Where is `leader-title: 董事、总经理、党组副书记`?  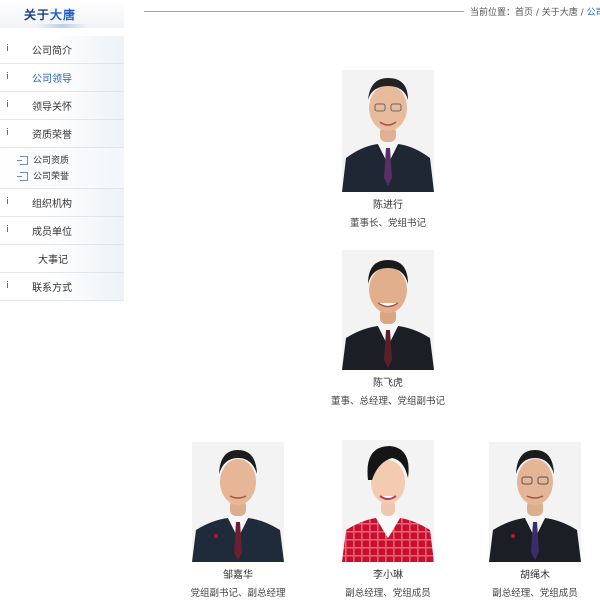
leader-title: 董事、总经理、党组副书记 is located at coordinates (387, 401).